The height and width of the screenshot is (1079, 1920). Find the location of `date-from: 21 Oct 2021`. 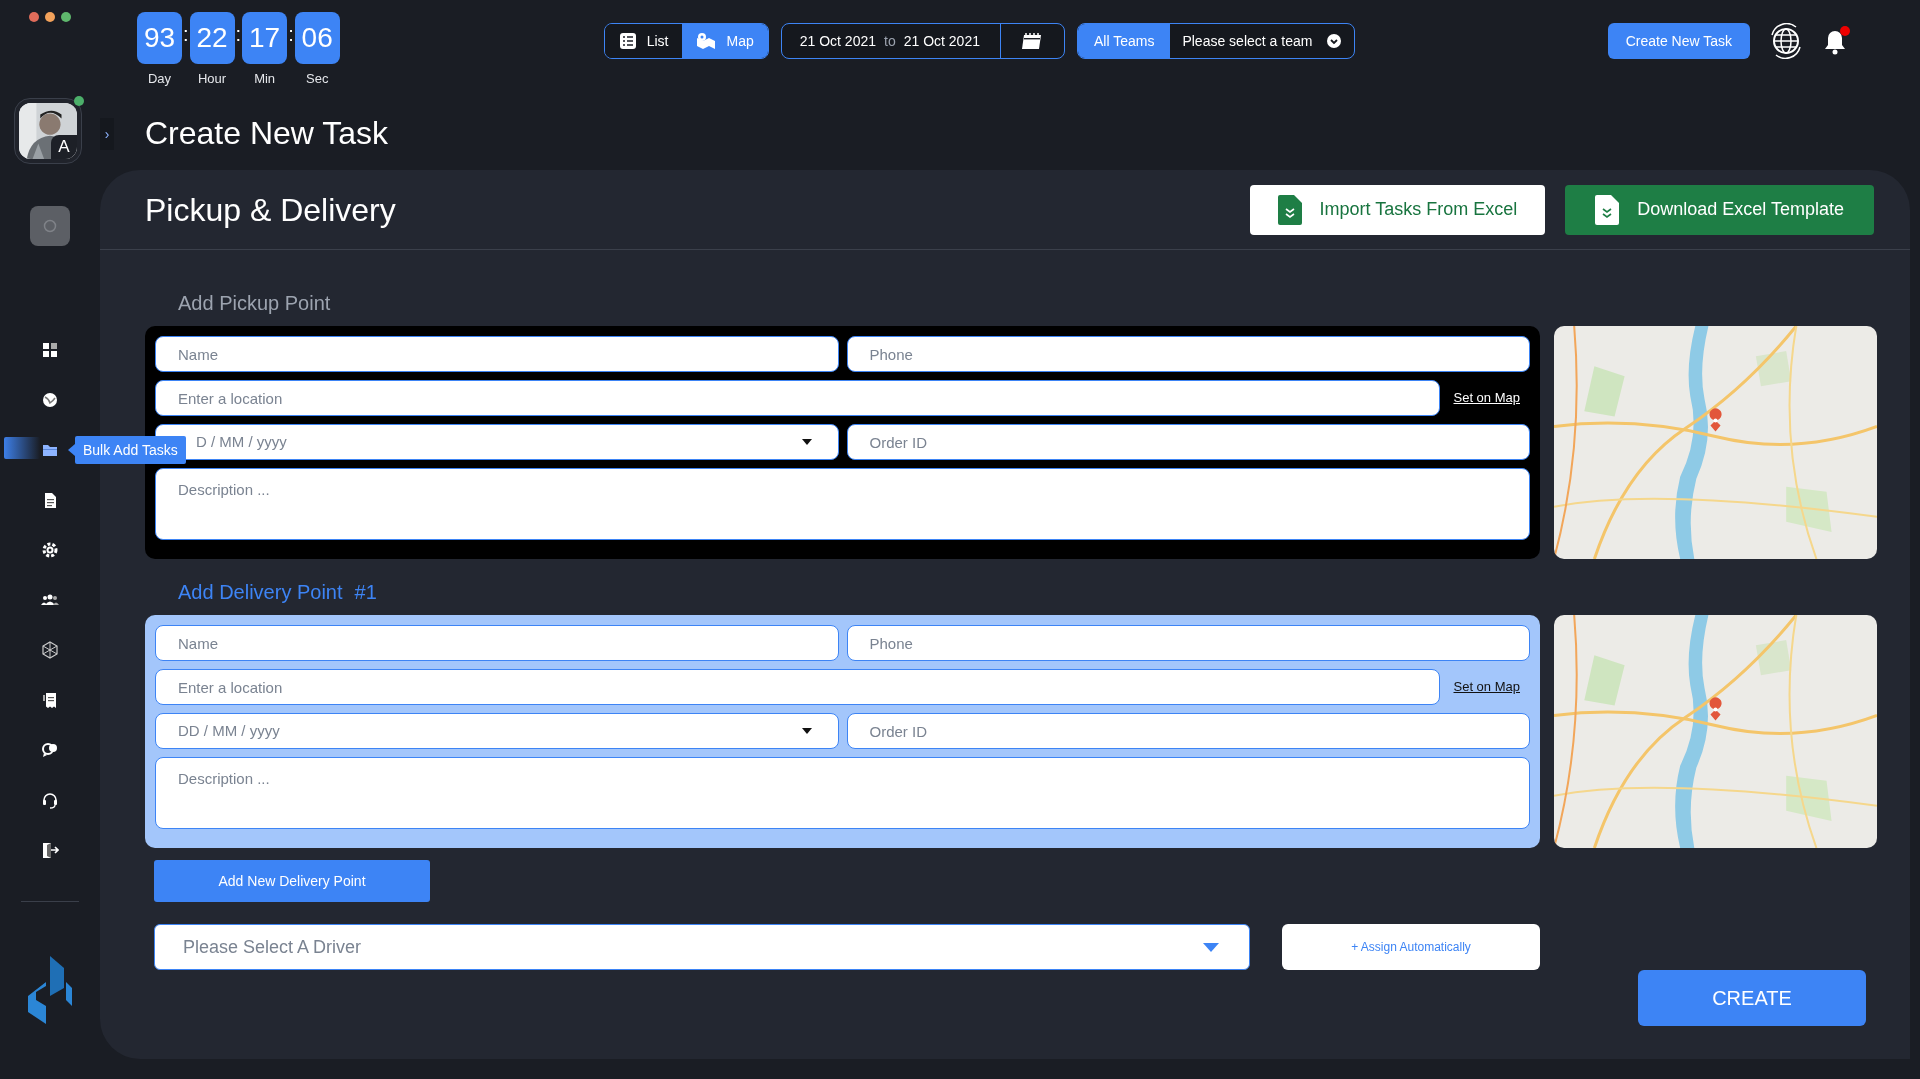

date-from: 21 Oct 2021 is located at coordinates (828, 41).